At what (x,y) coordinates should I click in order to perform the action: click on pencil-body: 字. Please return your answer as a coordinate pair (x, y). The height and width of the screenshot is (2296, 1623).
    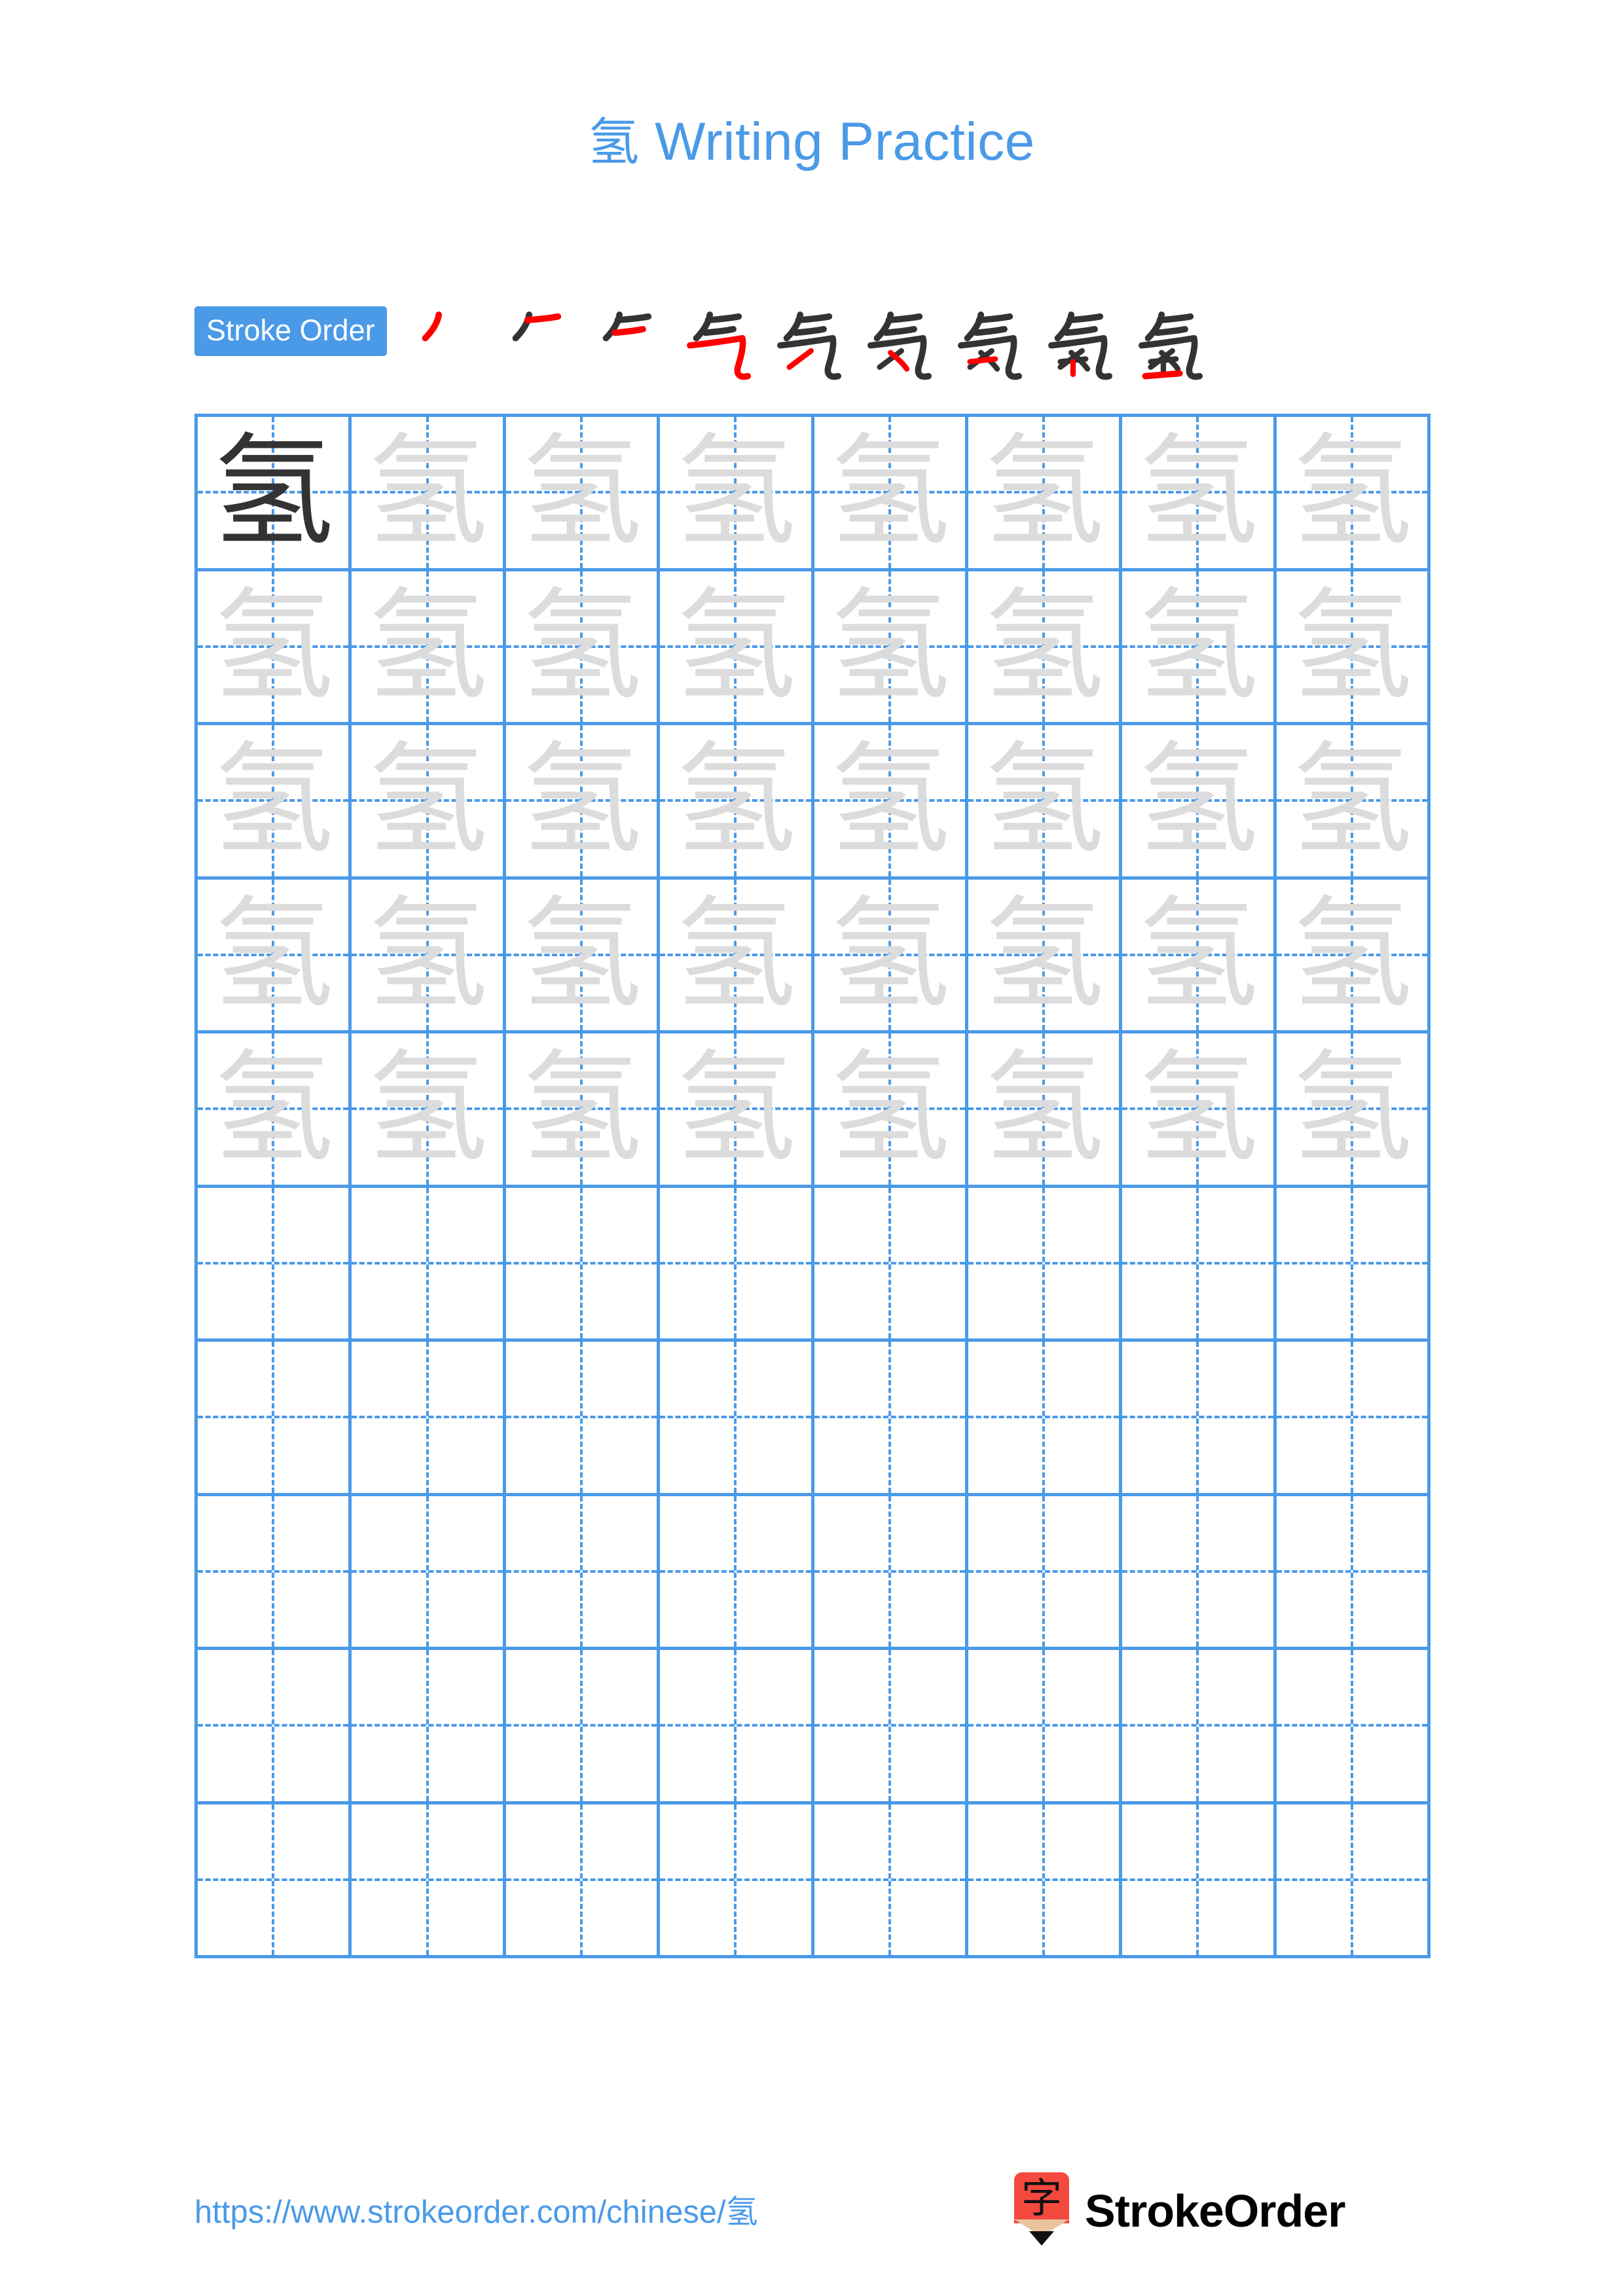
    Looking at the image, I should click on (1041, 2197).